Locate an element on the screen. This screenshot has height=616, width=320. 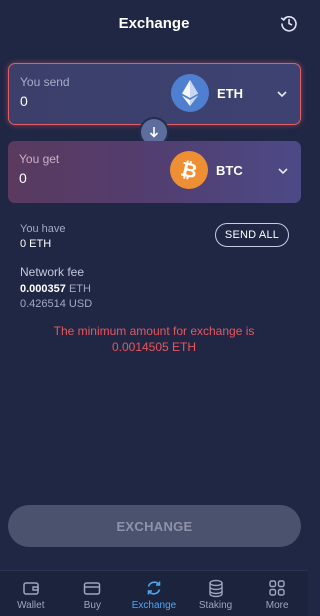
error-line-1: The minimum amount for exchange is is located at coordinates (154, 331).